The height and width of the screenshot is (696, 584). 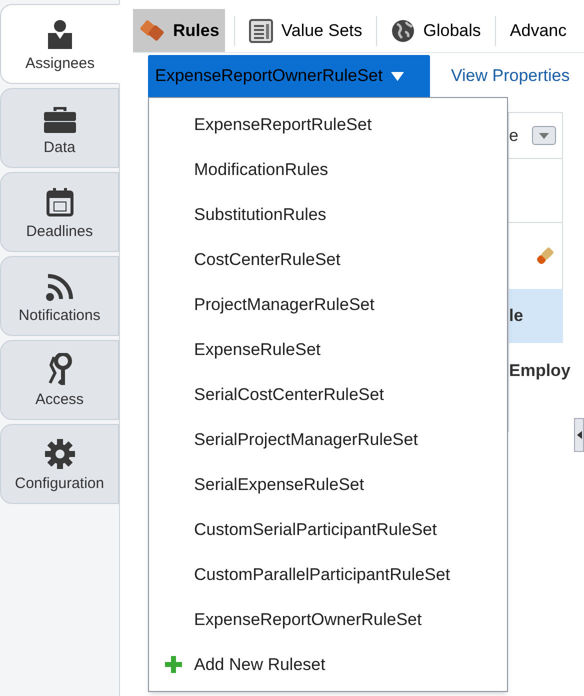 I want to click on plus-icon, so click(x=173, y=664).